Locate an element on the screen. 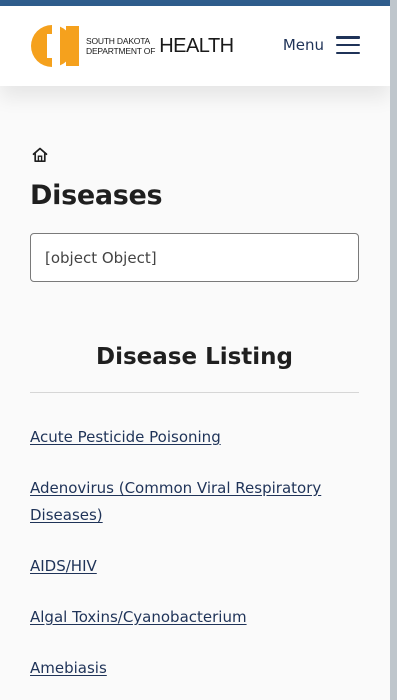 This screenshot has height=700, width=397. list-item: Amebiasis is located at coordinates (194, 668).